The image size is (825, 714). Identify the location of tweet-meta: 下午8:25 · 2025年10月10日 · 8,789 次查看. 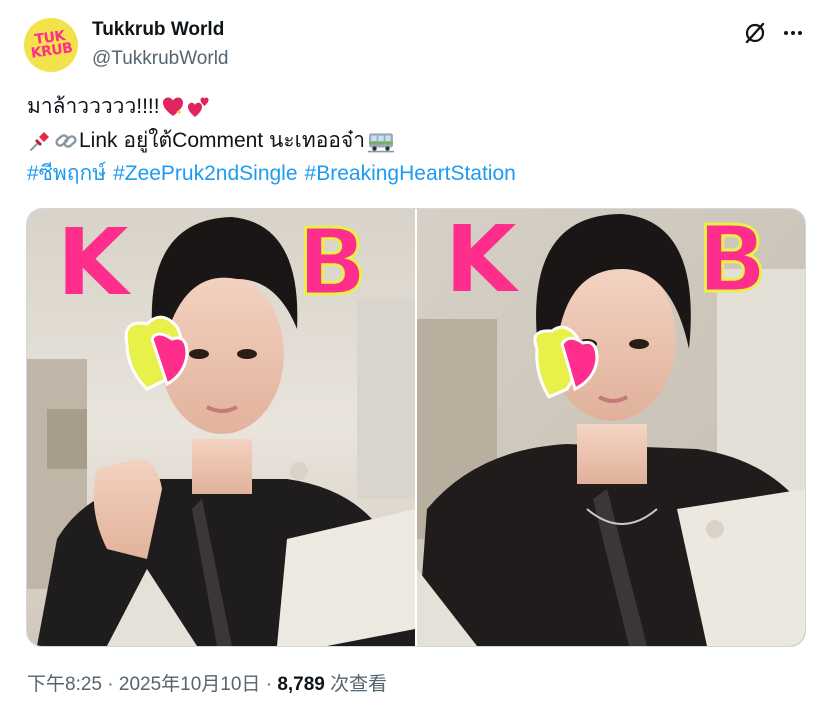
(207, 682).